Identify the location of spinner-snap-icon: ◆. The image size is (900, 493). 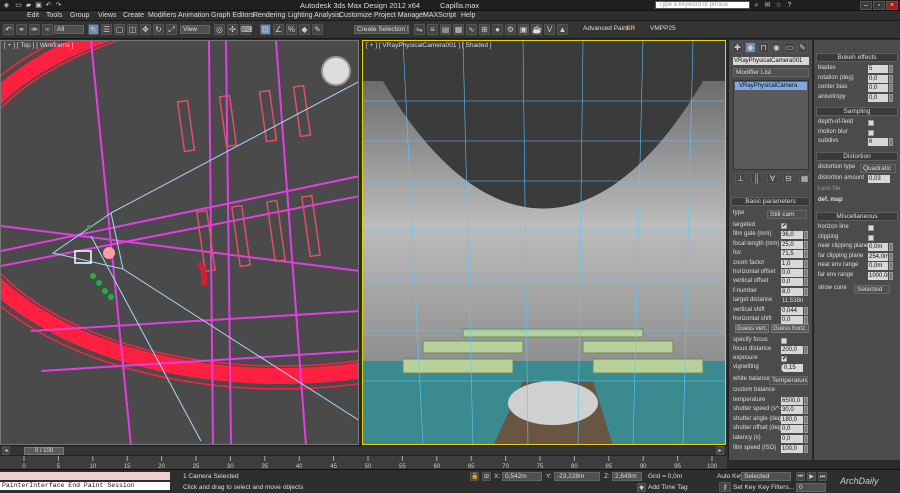
(304, 29).